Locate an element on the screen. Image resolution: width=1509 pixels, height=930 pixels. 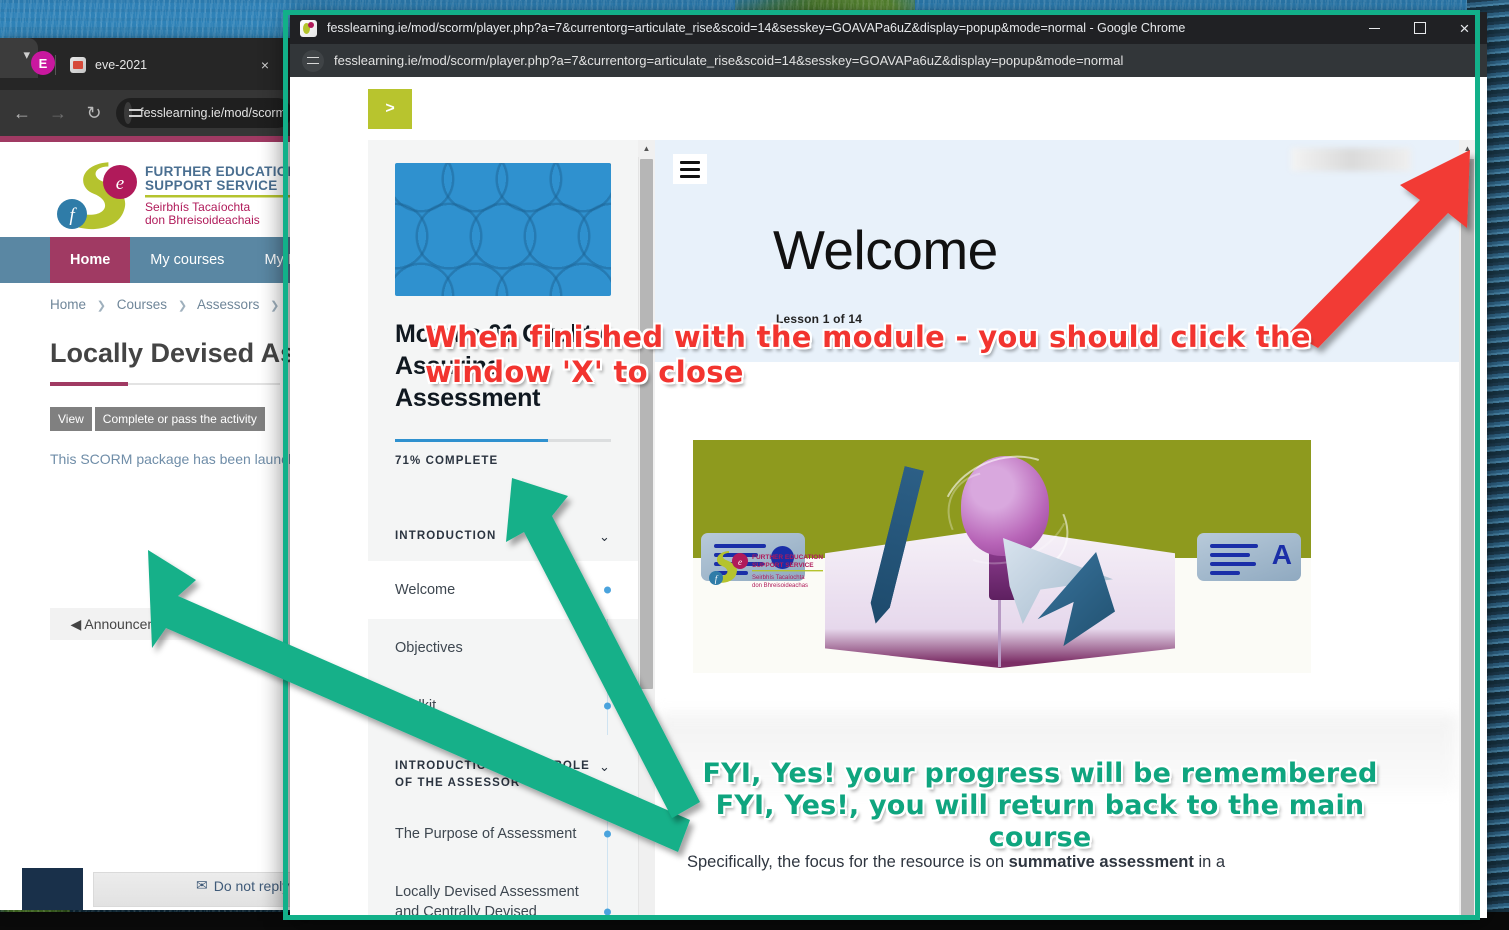
site-navbar: Home My courses My Dash is located at coordinates (150, 260).